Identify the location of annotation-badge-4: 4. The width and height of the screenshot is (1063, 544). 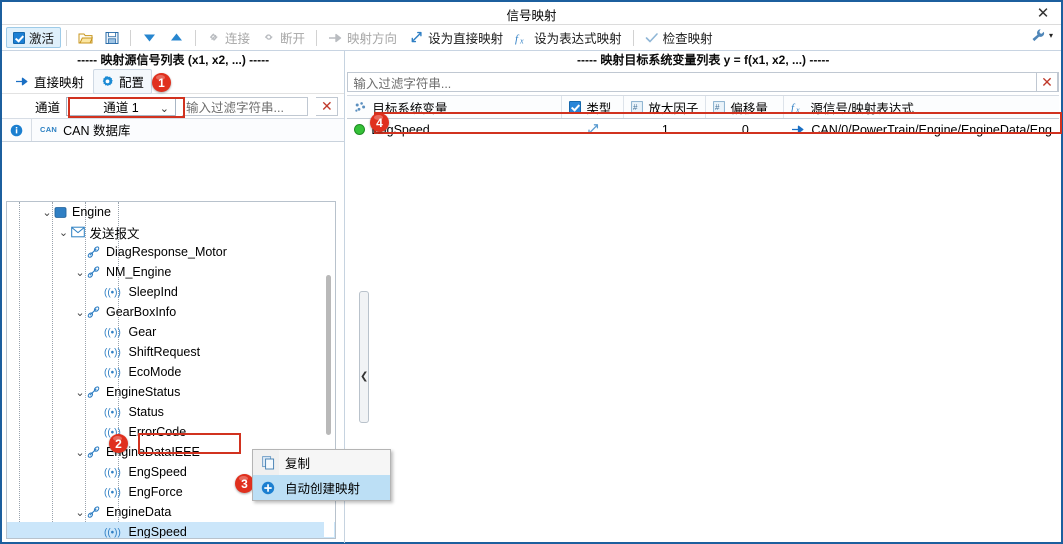
(379, 122).